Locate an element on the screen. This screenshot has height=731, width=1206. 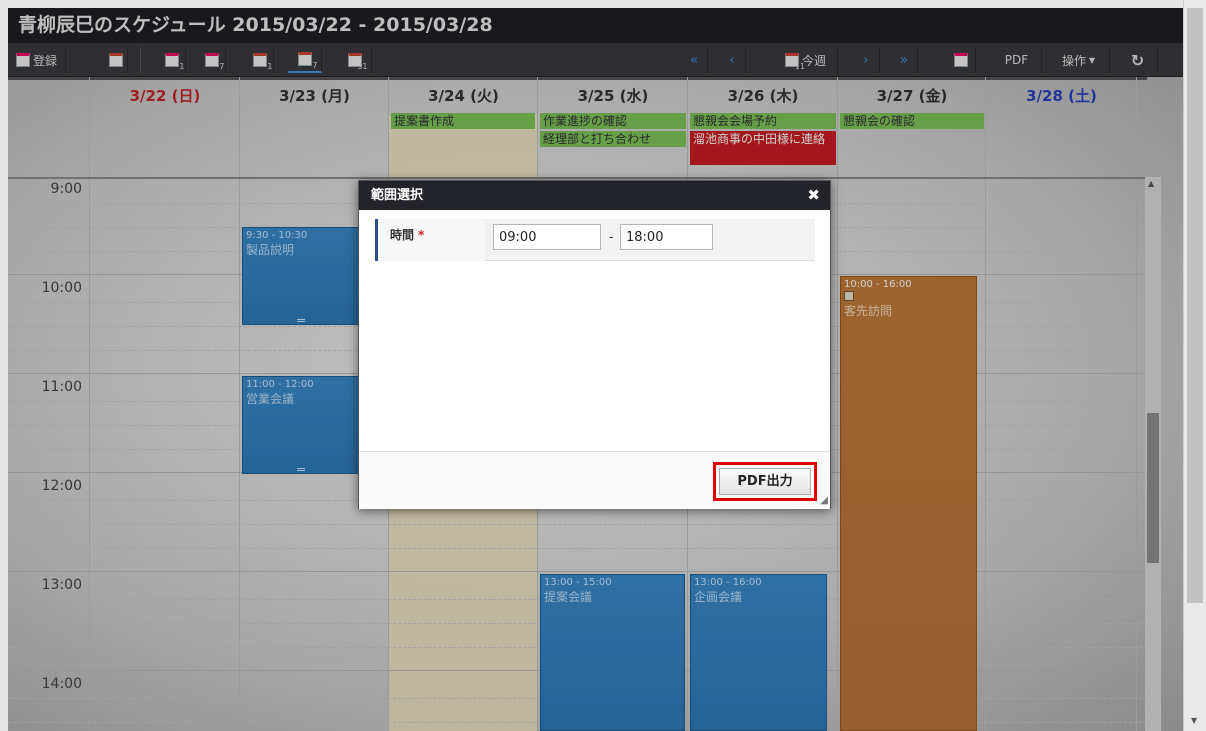
required-mark: * is located at coordinates (421, 235).